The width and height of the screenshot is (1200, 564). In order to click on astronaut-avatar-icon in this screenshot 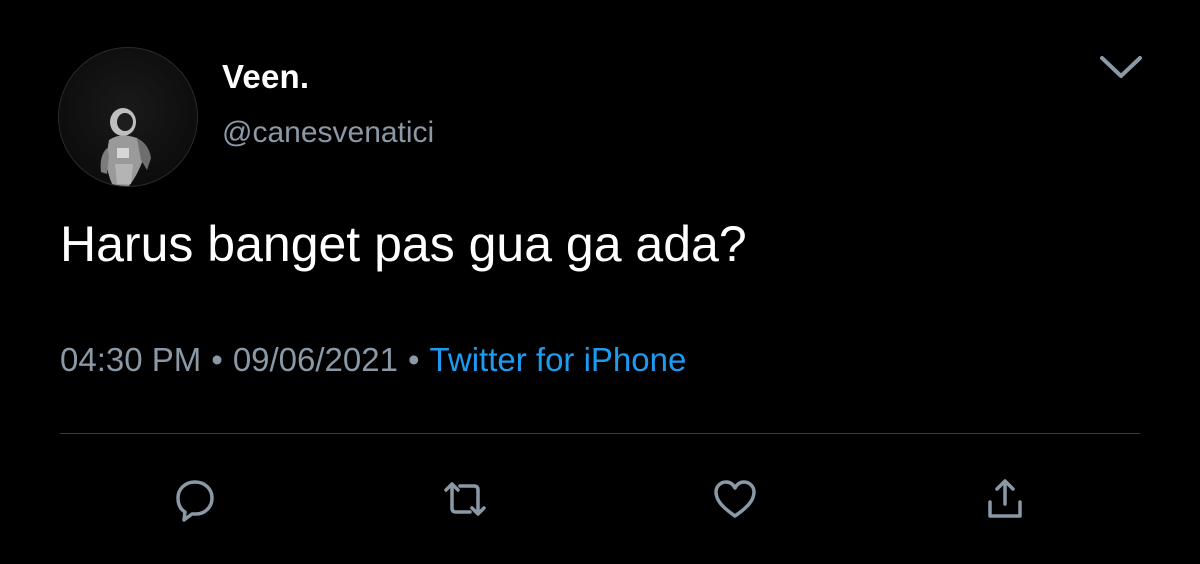, I will do `click(125, 147)`.